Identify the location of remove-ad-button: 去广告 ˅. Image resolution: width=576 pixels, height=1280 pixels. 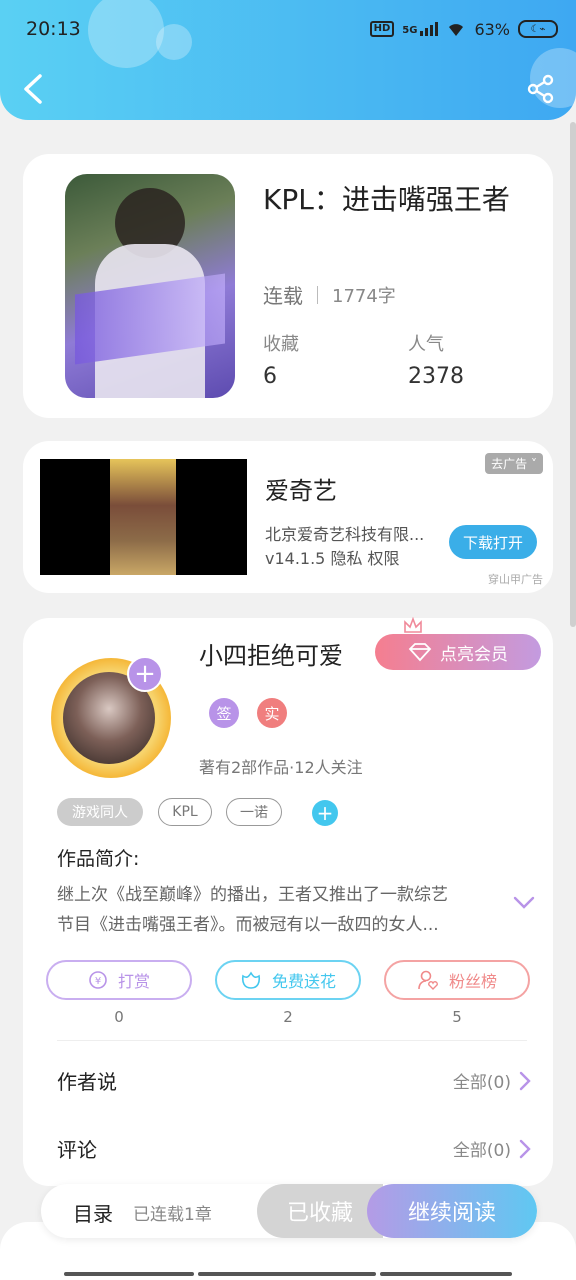
(514, 463).